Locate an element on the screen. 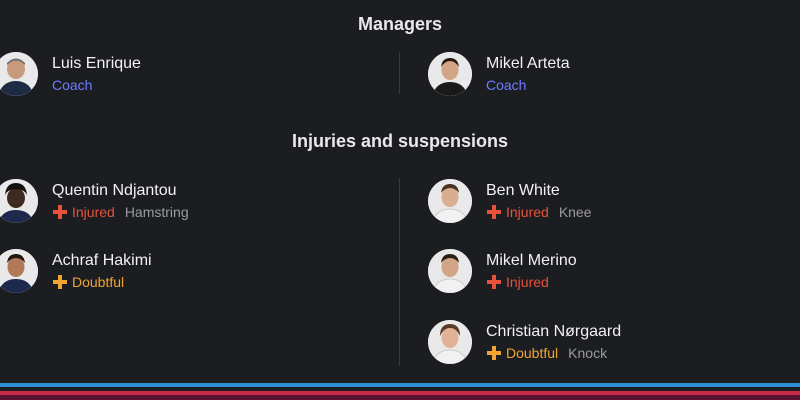  injury-away-1: Ben White Injured Knee is located at coordinates (510, 201).